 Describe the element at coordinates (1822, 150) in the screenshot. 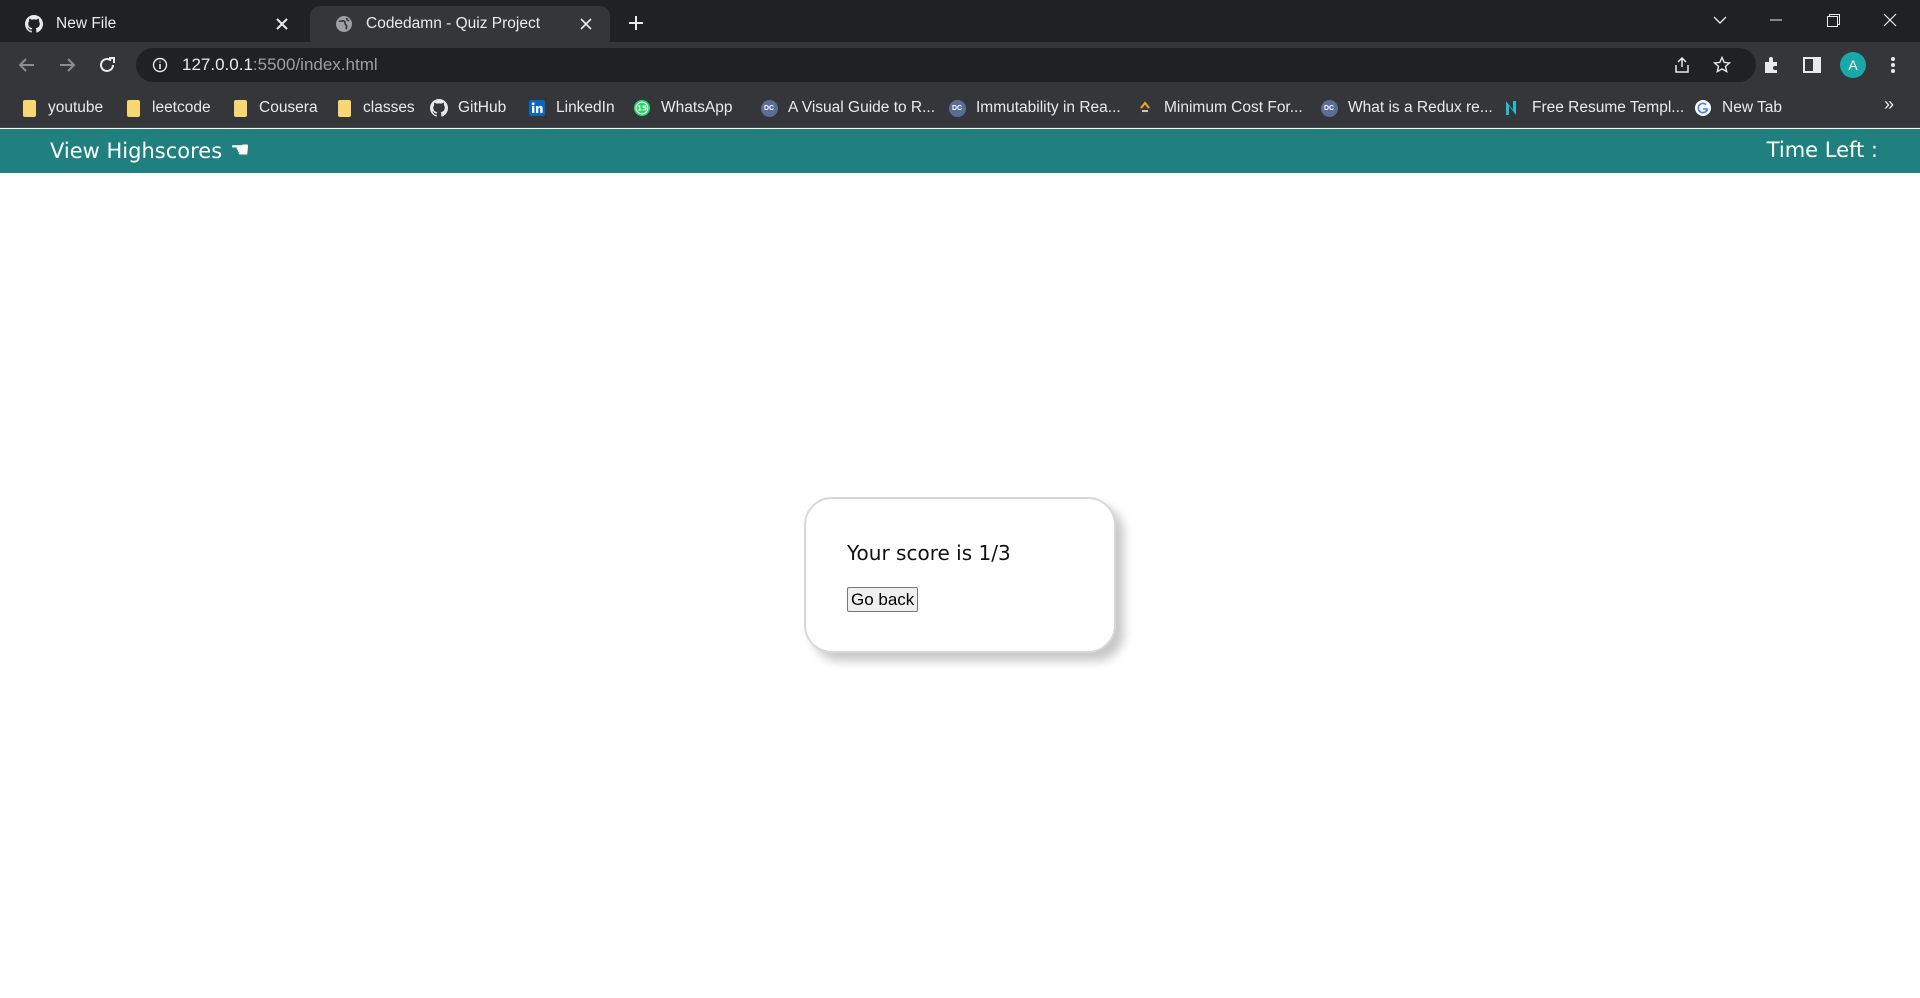

I see `time-left-label: Time Left :` at that location.